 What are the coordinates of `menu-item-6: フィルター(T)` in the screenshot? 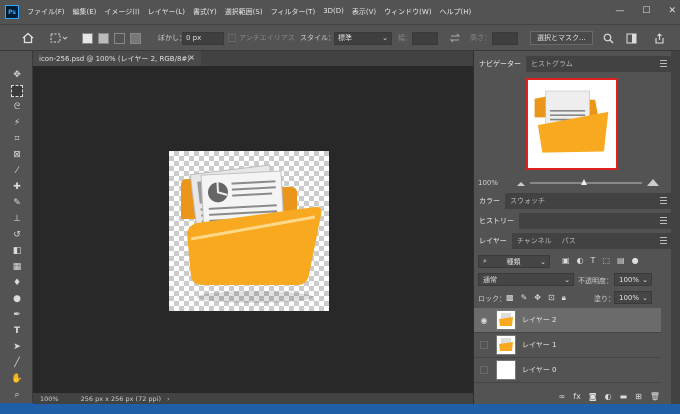 It's located at (293, 12).